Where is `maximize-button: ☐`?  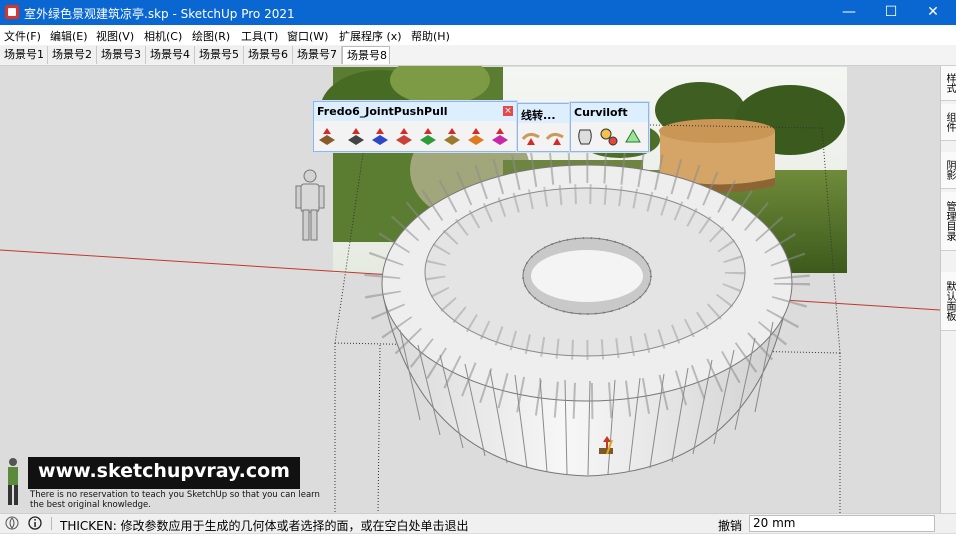
maximize-button: ☐ is located at coordinates (891, 12).